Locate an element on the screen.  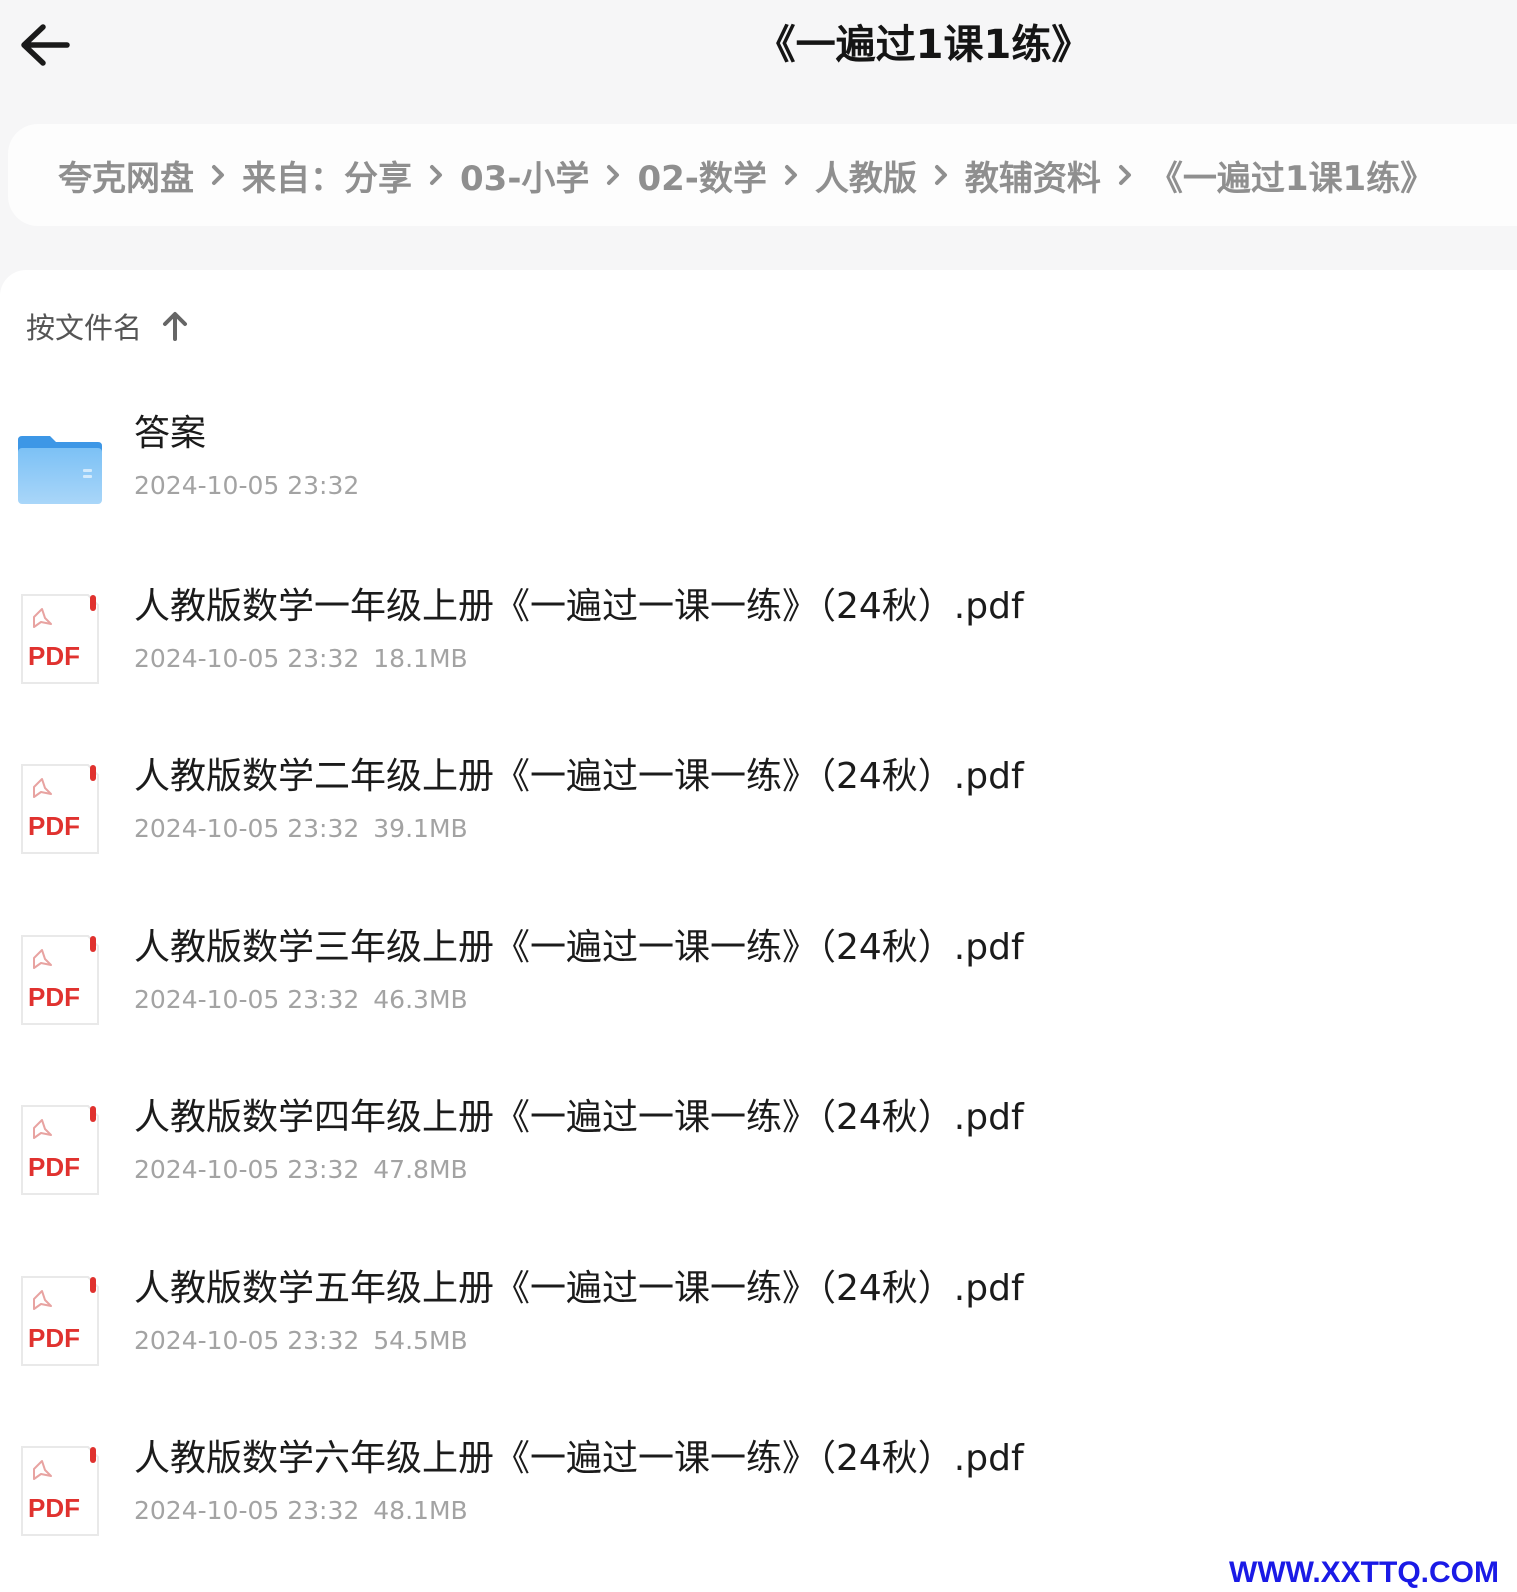
file-name: 人教版数学三年级上册《一遍过一课一练》（24秋）.pdf is located at coordinates (579, 947).